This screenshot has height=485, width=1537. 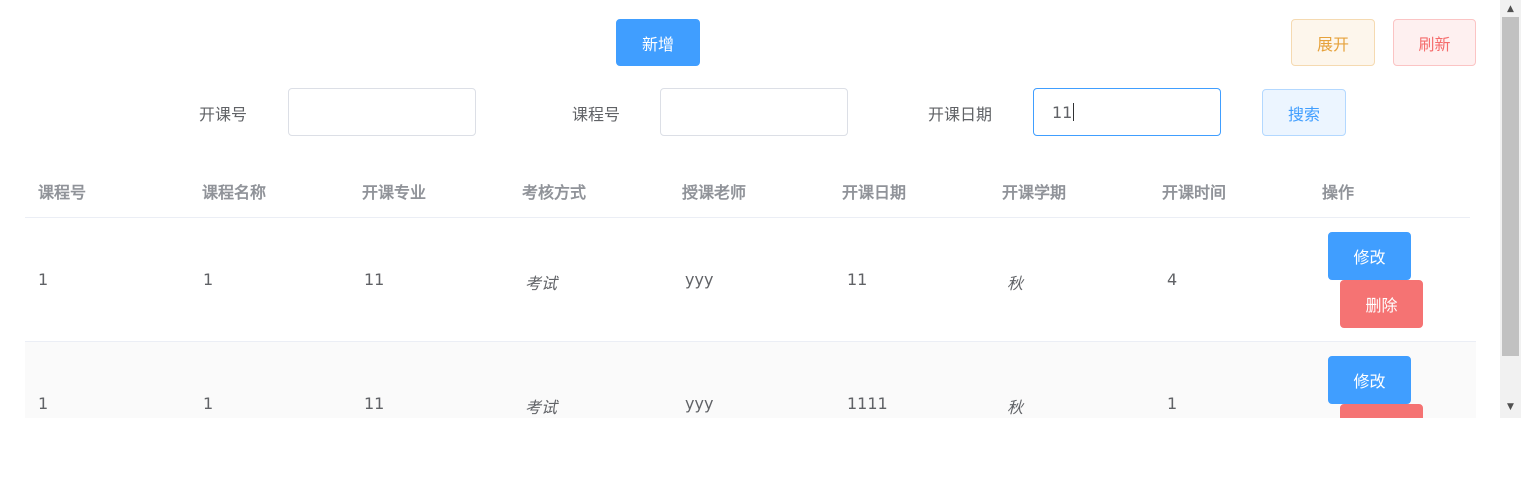 What do you see at coordinates (658, 42) in the screenshot?
I see `add-button: 新增` at bounding box center [658, 42].